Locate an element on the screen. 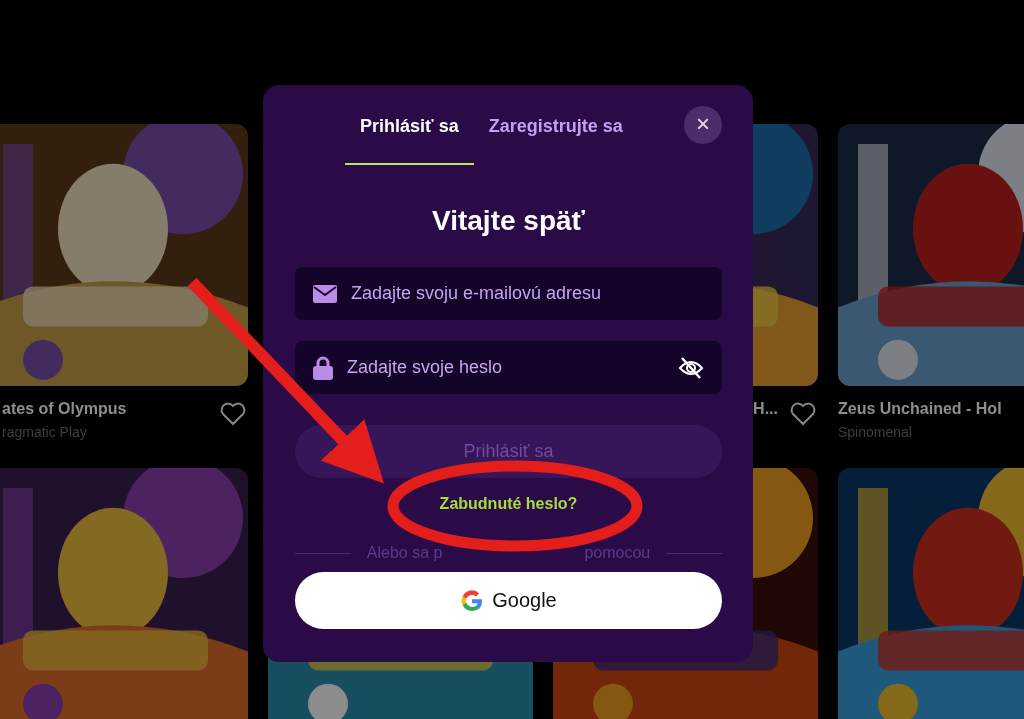 The width and height of the screenshot is (1024, 719). password-input: Zadajte svoje heslo is located at coordinates (505, 367).